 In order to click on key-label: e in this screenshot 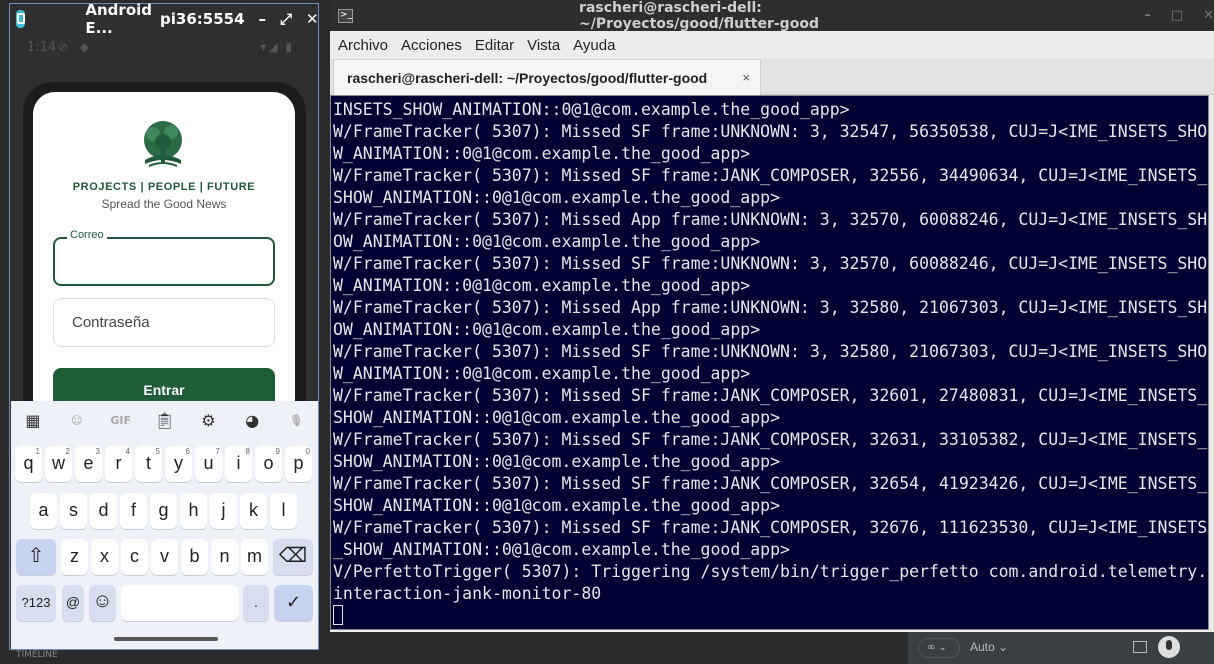, I will do `click(88, 463)`.